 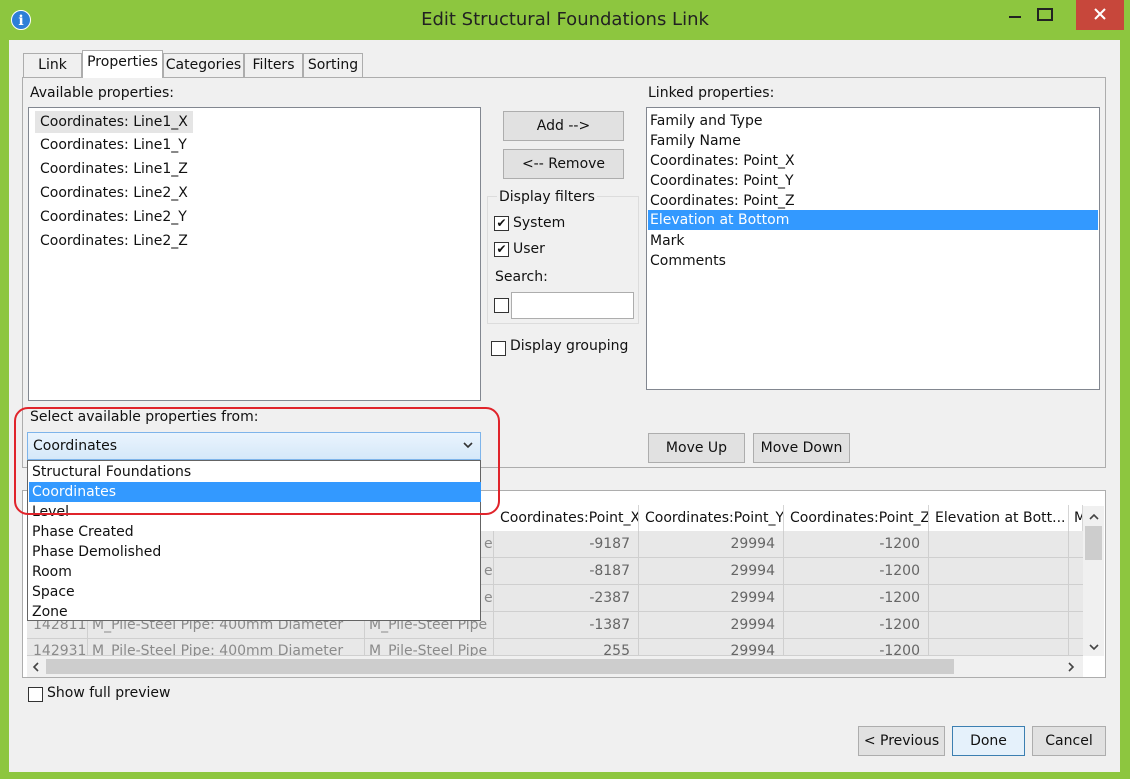 What do you see at coordinates (113, 145) in the screenshot?
I see `list-item: Coordinates: Line1_Y` at bounding box center [113, 145].